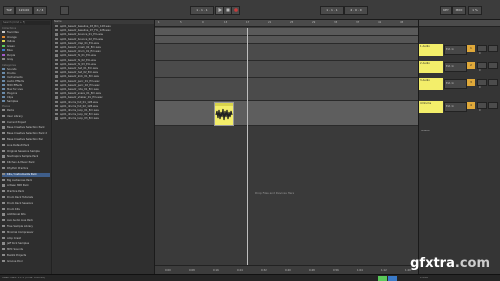 The width and height of the screenshot is (500, 281). Describe the element at coordinates (23, 157) in the screenshot. I see `item-label: Nootrapics Sample Pack` at that location.